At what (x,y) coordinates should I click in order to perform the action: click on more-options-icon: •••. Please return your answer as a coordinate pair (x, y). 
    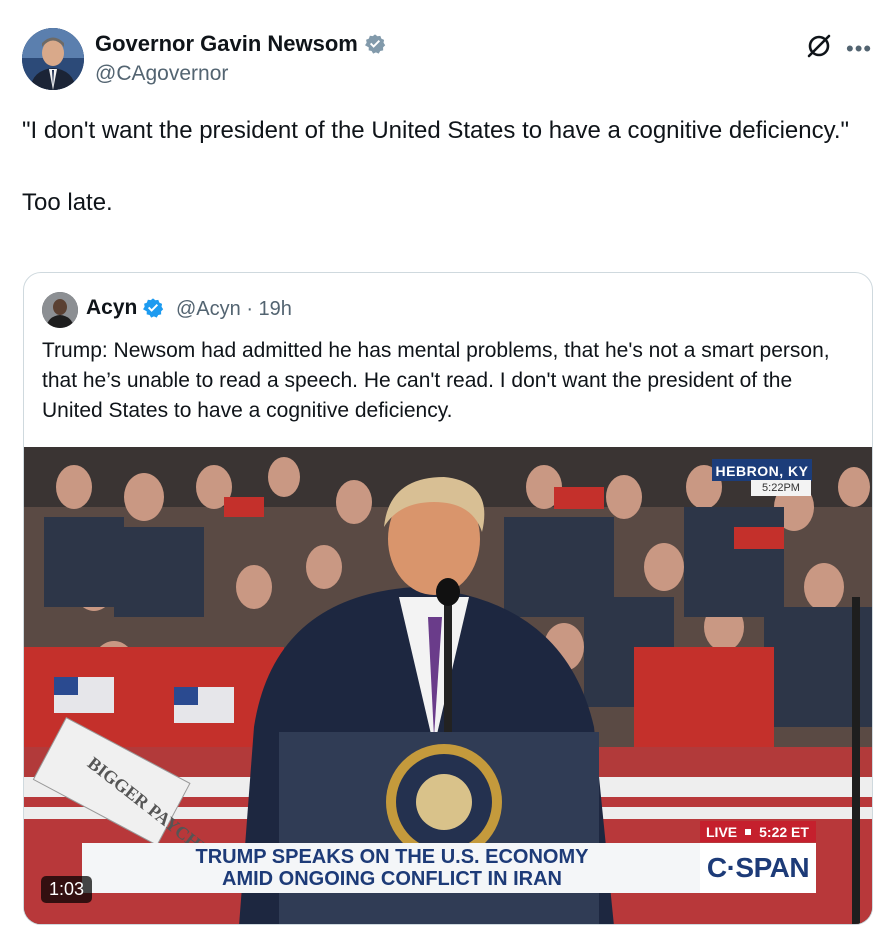
    Looking at the image, I should click on (859, 49).